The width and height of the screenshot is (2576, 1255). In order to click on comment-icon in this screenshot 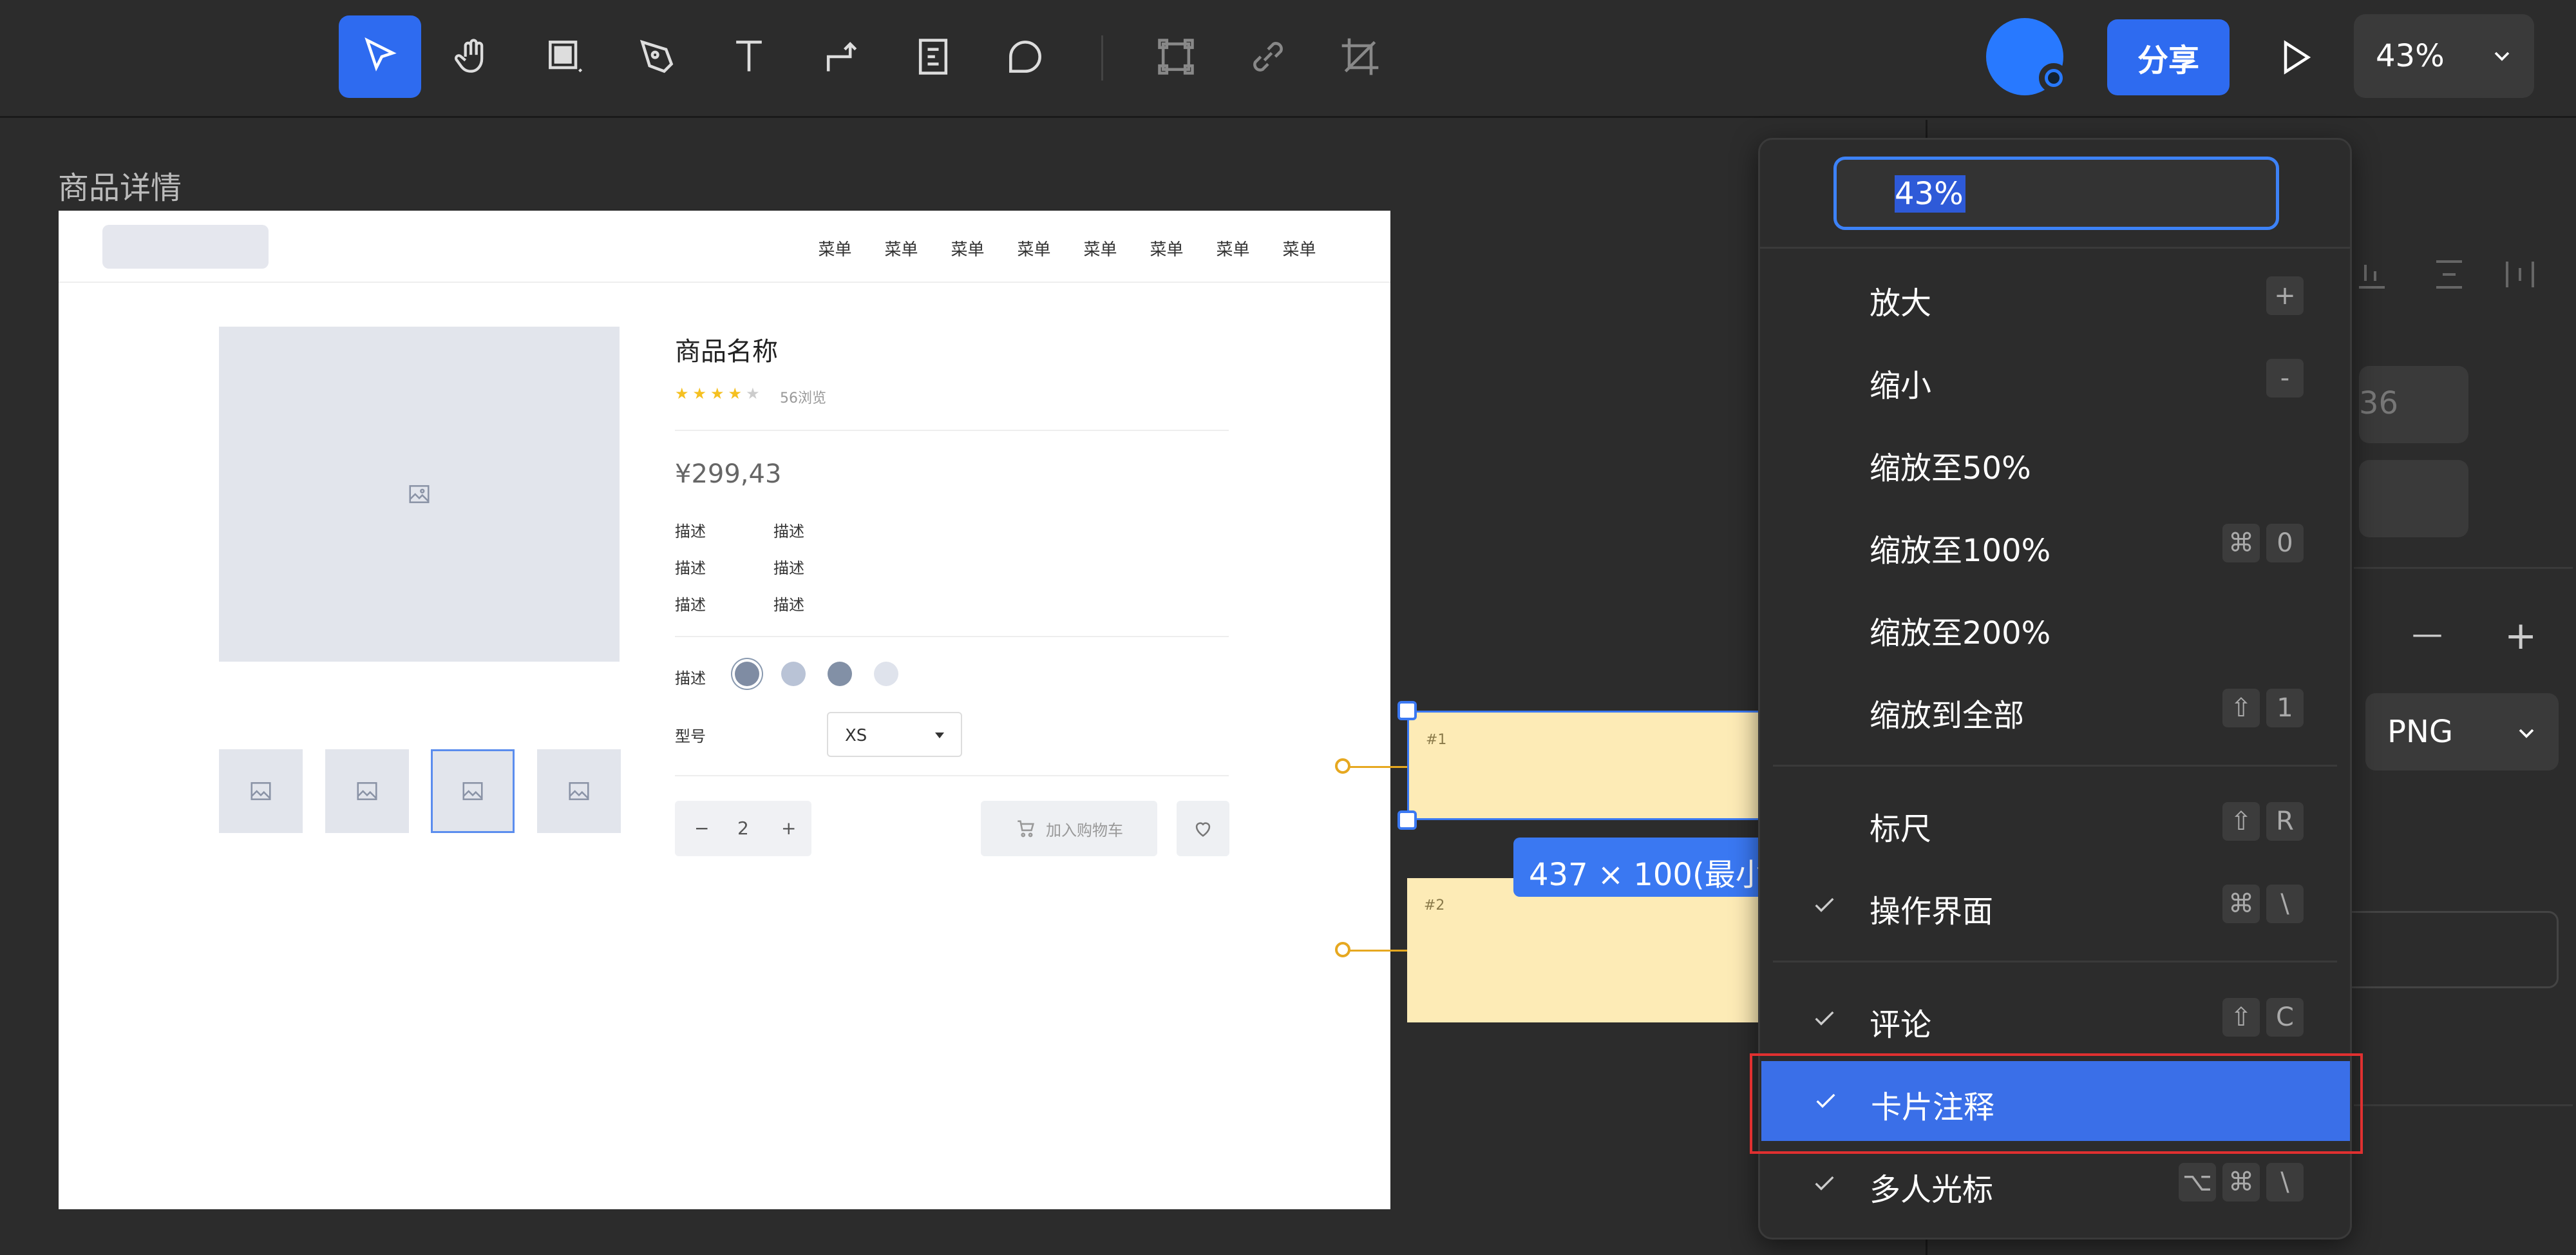, I will do `click(1025, 57)`.